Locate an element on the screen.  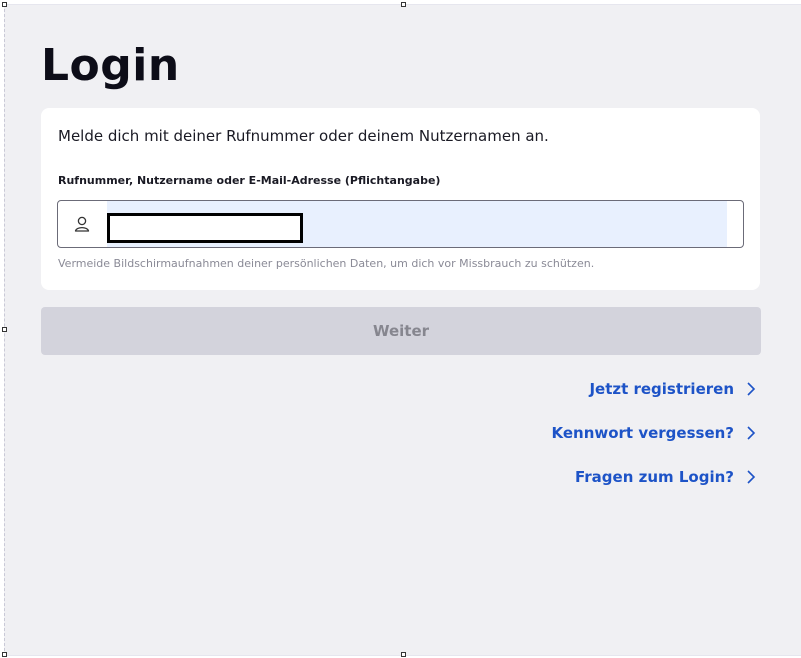
login-help-link: Fragen zum Login? is located at coordinates (665, 477).